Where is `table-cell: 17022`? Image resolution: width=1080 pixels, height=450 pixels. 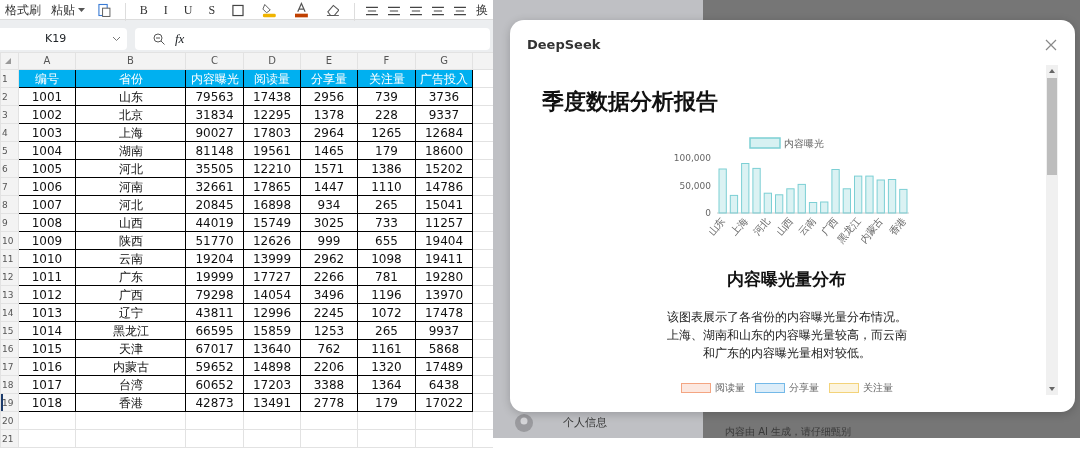 table-cell: 17022 is located at coordinates (444, 402).